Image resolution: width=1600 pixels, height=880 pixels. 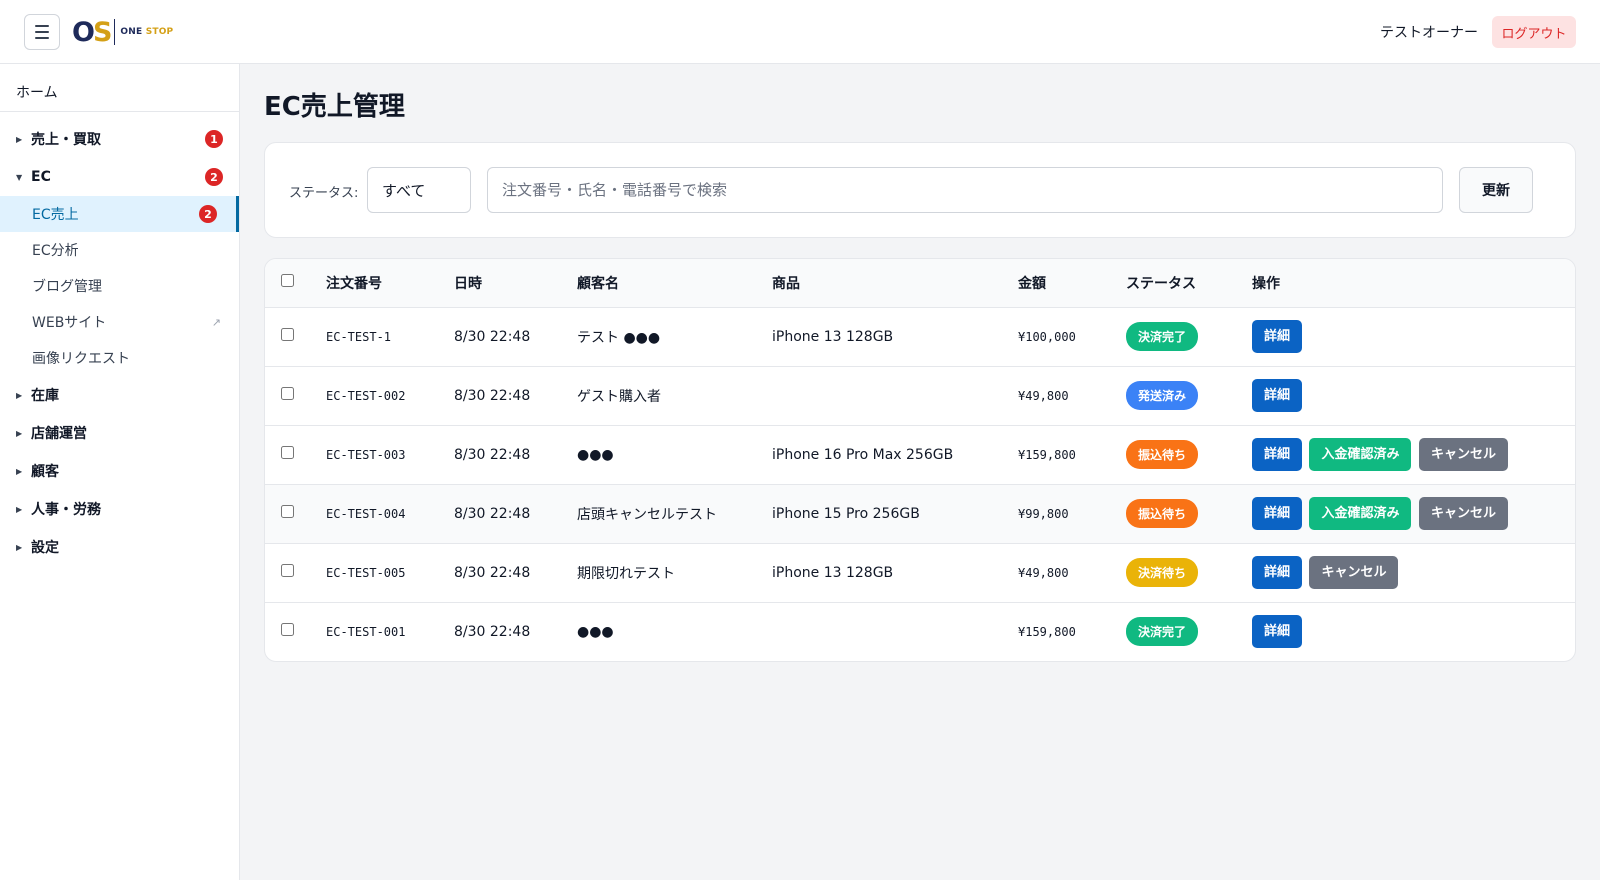 I want to click on order-amount: ¥159,800, so click(x=1072, y=455).